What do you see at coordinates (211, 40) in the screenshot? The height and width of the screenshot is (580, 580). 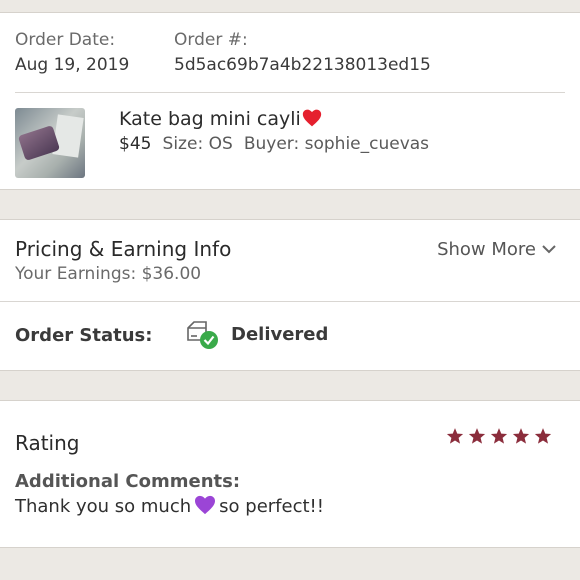 I see `order-number-label: Order #:` at bounding box center [211, 40].